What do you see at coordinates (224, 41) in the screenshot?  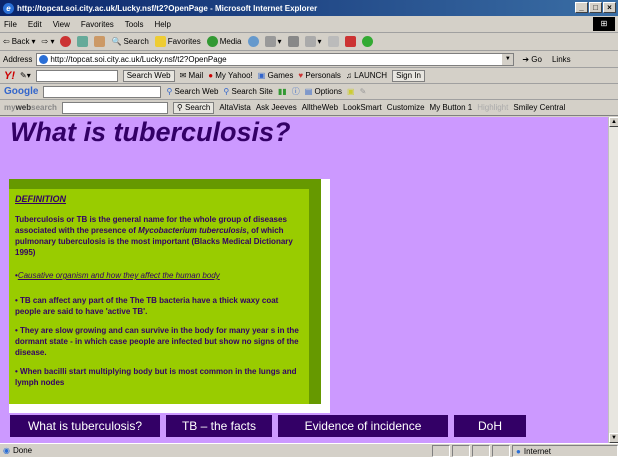 I see `media-button: Media` at bounding box center [224, 41].